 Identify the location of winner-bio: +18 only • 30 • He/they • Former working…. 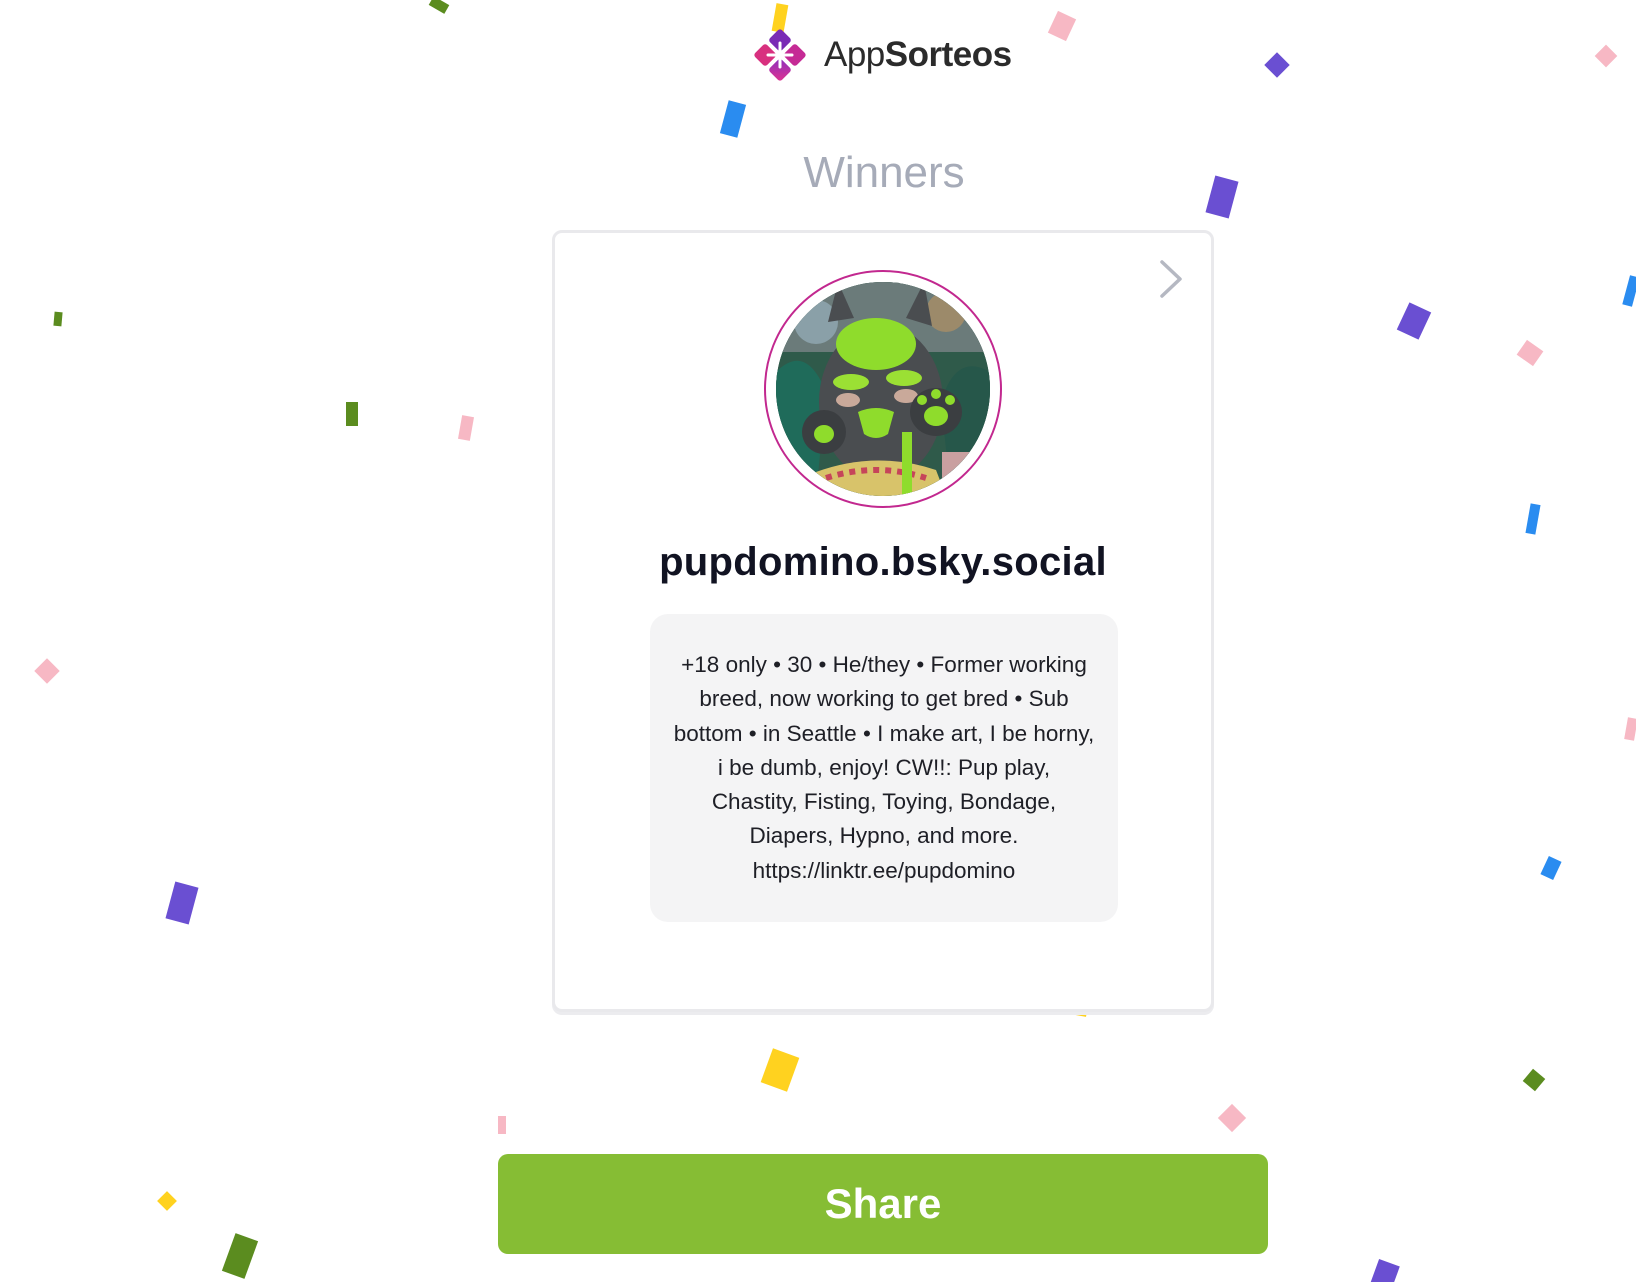
(884, 767).